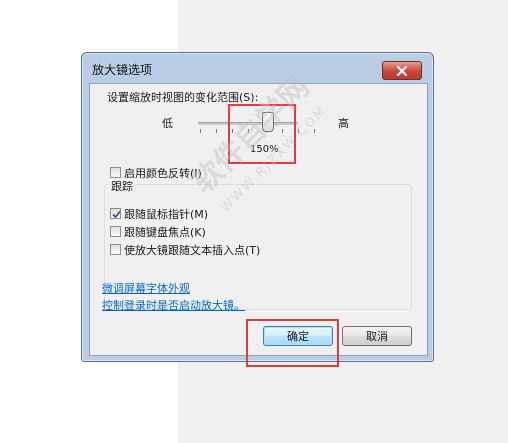  I want to click on follow-mouse-label: 跟随鼠标指针(M), so click(166, 214).